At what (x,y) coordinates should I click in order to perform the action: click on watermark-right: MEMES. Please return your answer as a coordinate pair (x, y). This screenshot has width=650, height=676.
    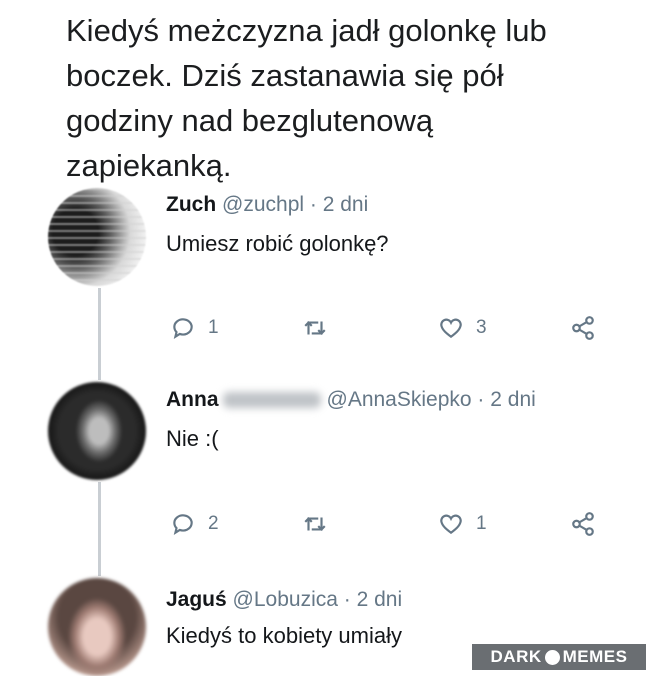
    Looking at the image, I should click on (595, 656).